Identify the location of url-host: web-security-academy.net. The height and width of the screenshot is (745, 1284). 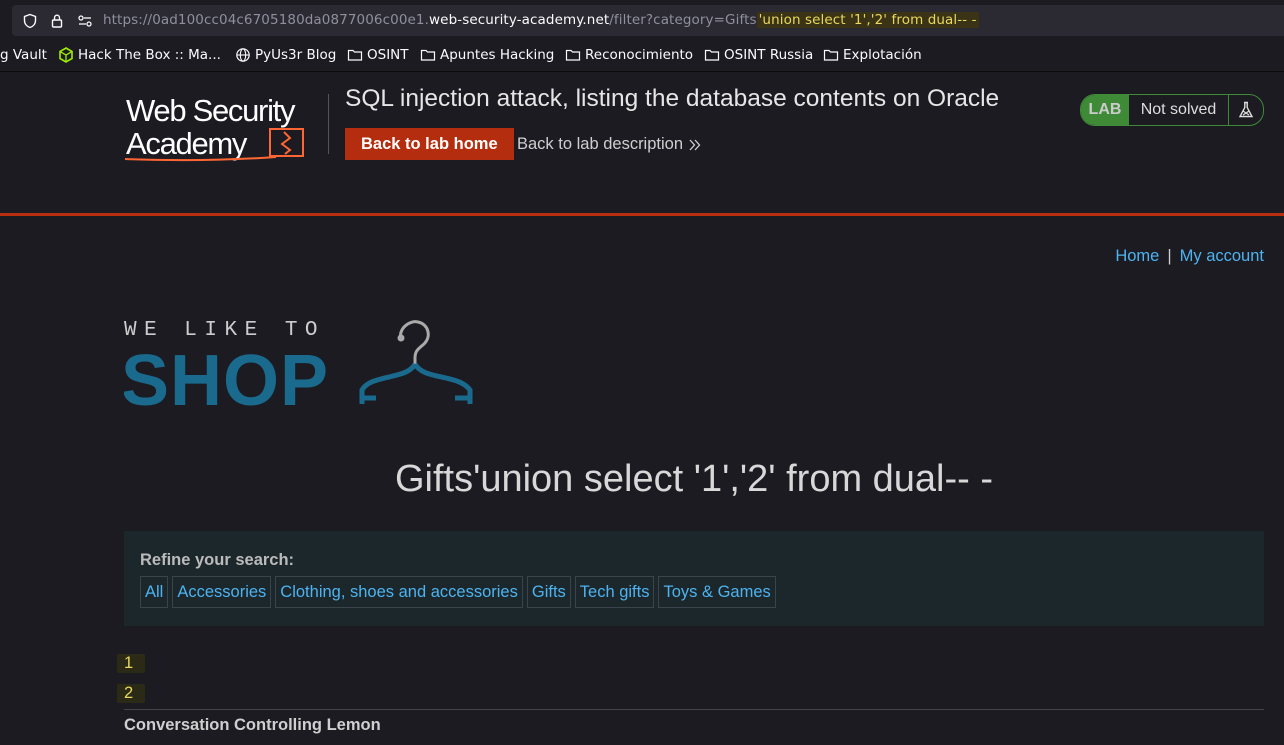
(519, 20).